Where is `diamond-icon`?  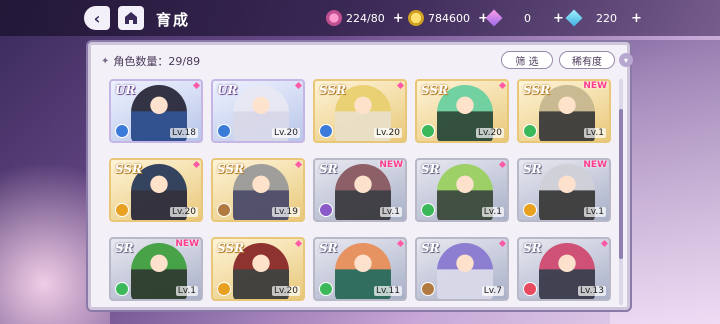
diamond-icon is located at coordinates (574, 18).